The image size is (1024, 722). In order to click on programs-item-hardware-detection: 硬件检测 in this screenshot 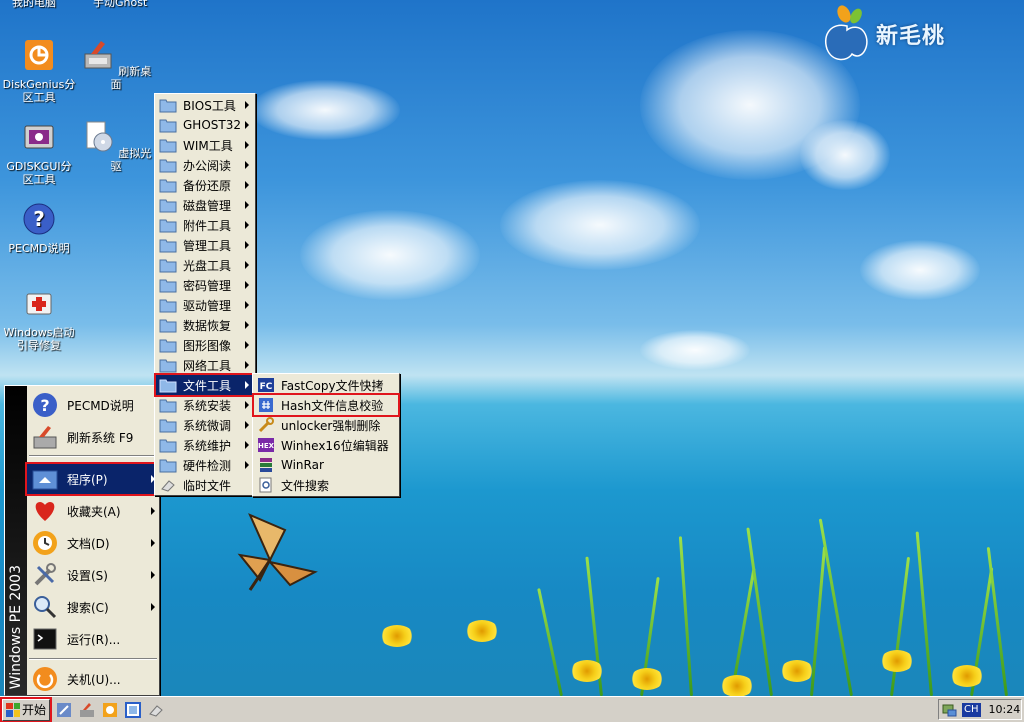, I will do `click(205, 465)`.